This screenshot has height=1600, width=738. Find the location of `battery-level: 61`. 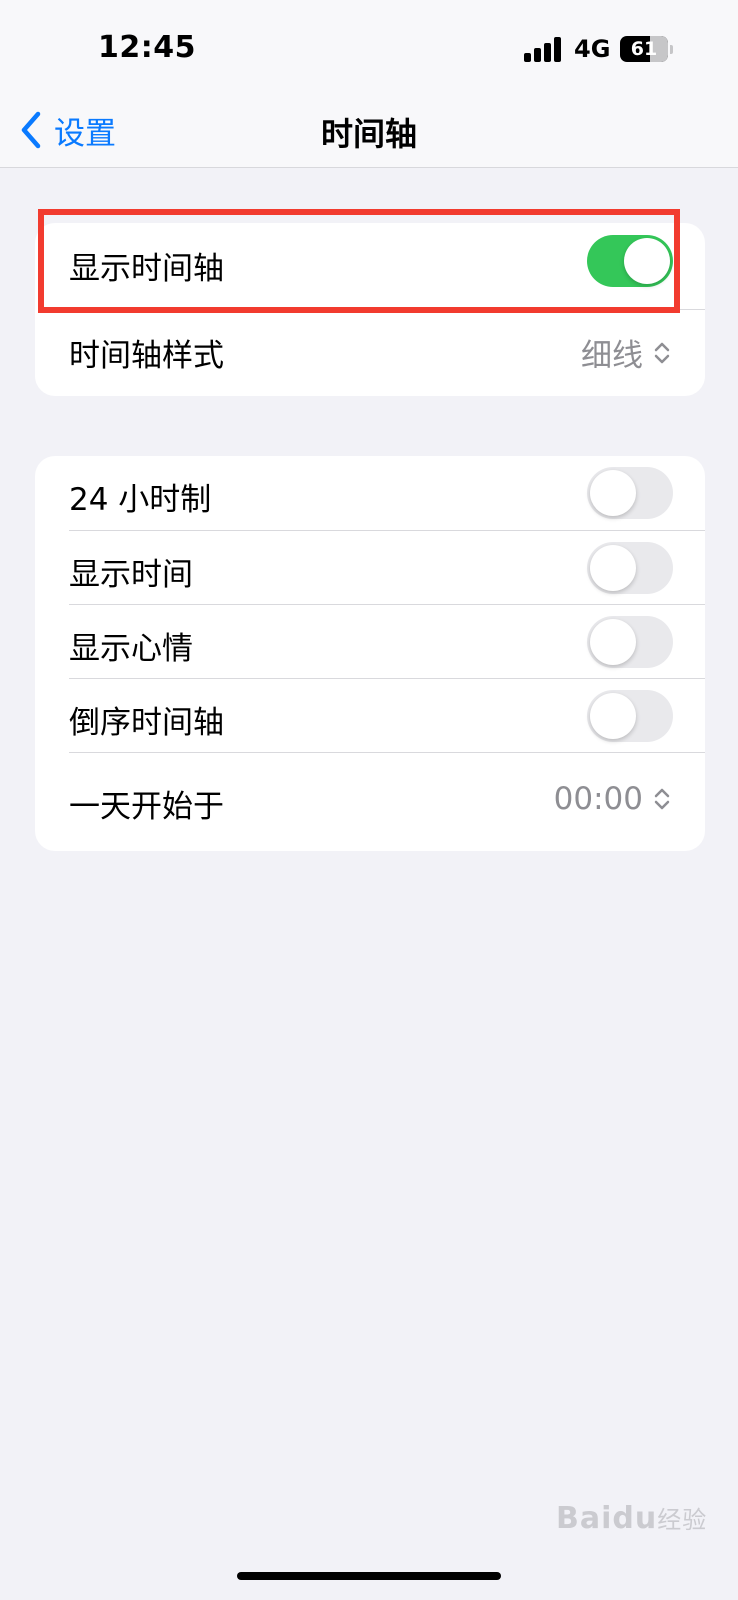

battery-level: 61 is located at coordinates (644, 49).